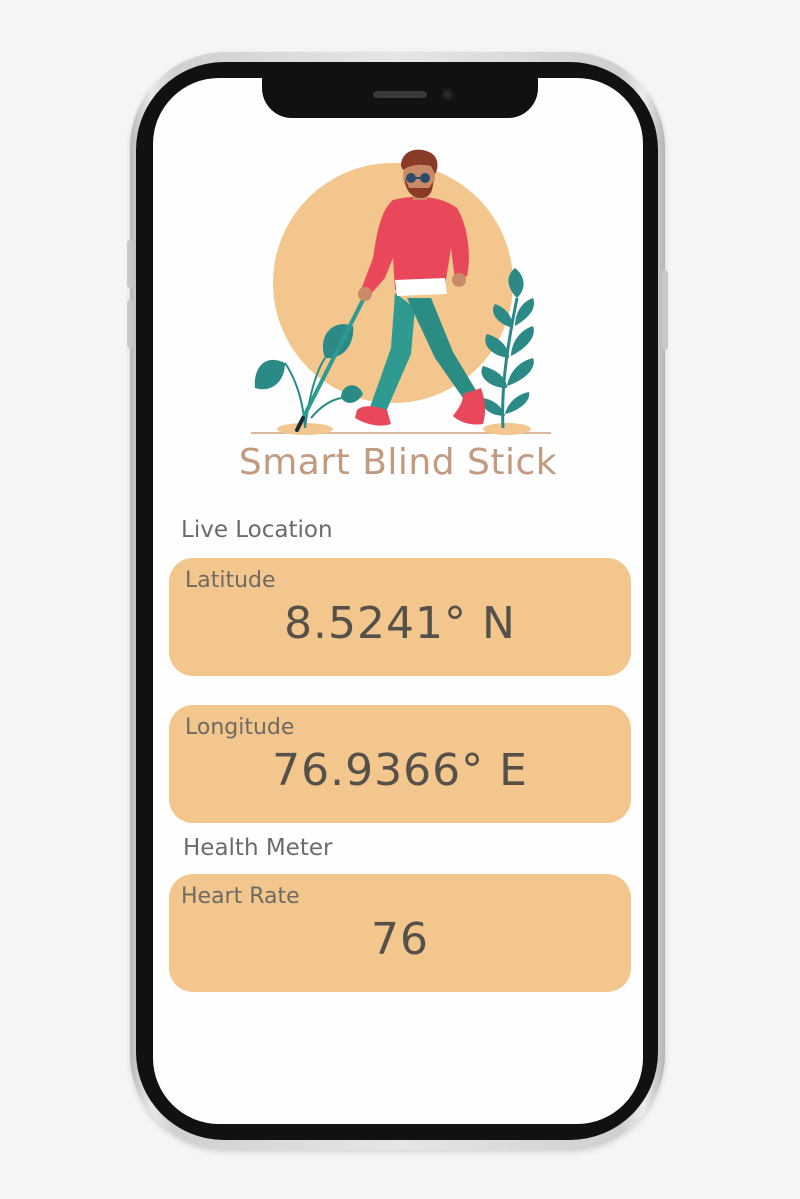  I want to click on latitude-card: Latitude 8.5241° N, so click(400, 617).